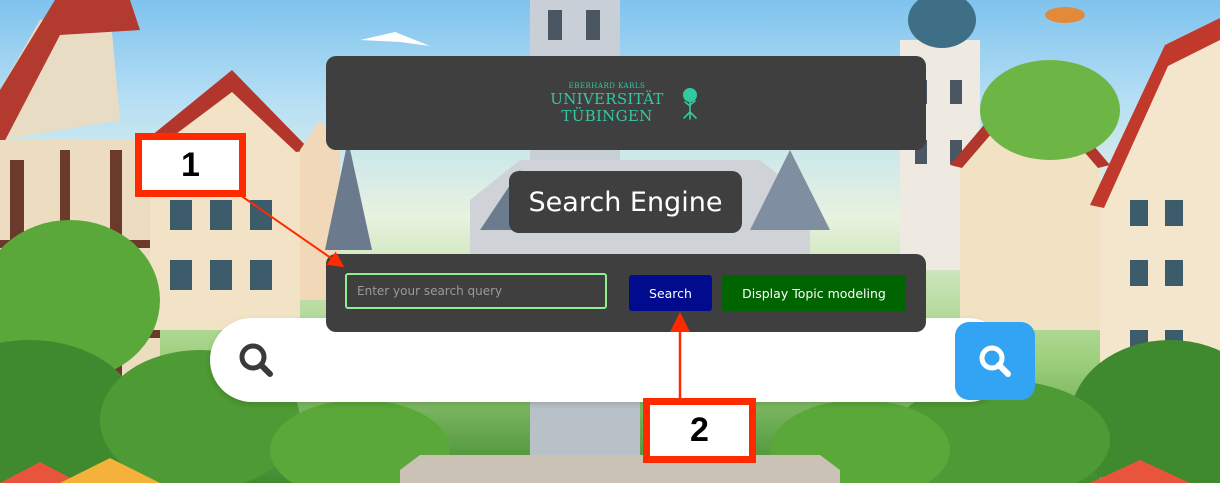  What do you see at coordinates (256, 360) in the screenshot?
I see `search-icon` at bounding box center [256, 360].